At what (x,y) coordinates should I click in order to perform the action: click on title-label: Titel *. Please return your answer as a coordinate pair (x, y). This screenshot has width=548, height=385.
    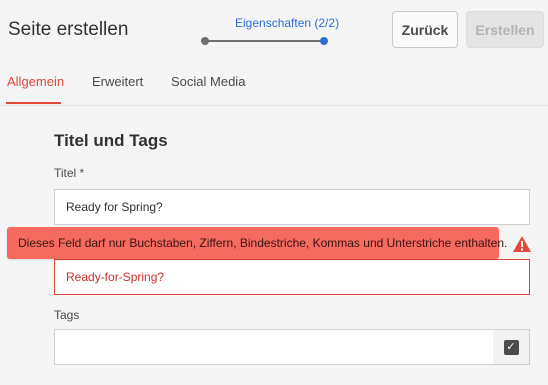
    Looking at the image, I should click on (69, 173).